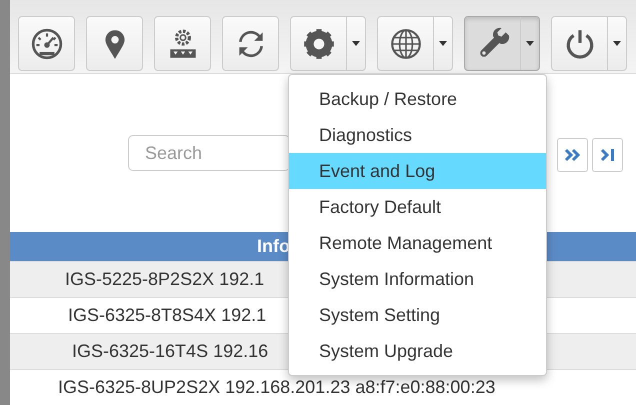 This screenshot has width=636, height=405. Describe the element at coordinates (47, 43) in the screenshot. I see `speedometer-icon` at that location.